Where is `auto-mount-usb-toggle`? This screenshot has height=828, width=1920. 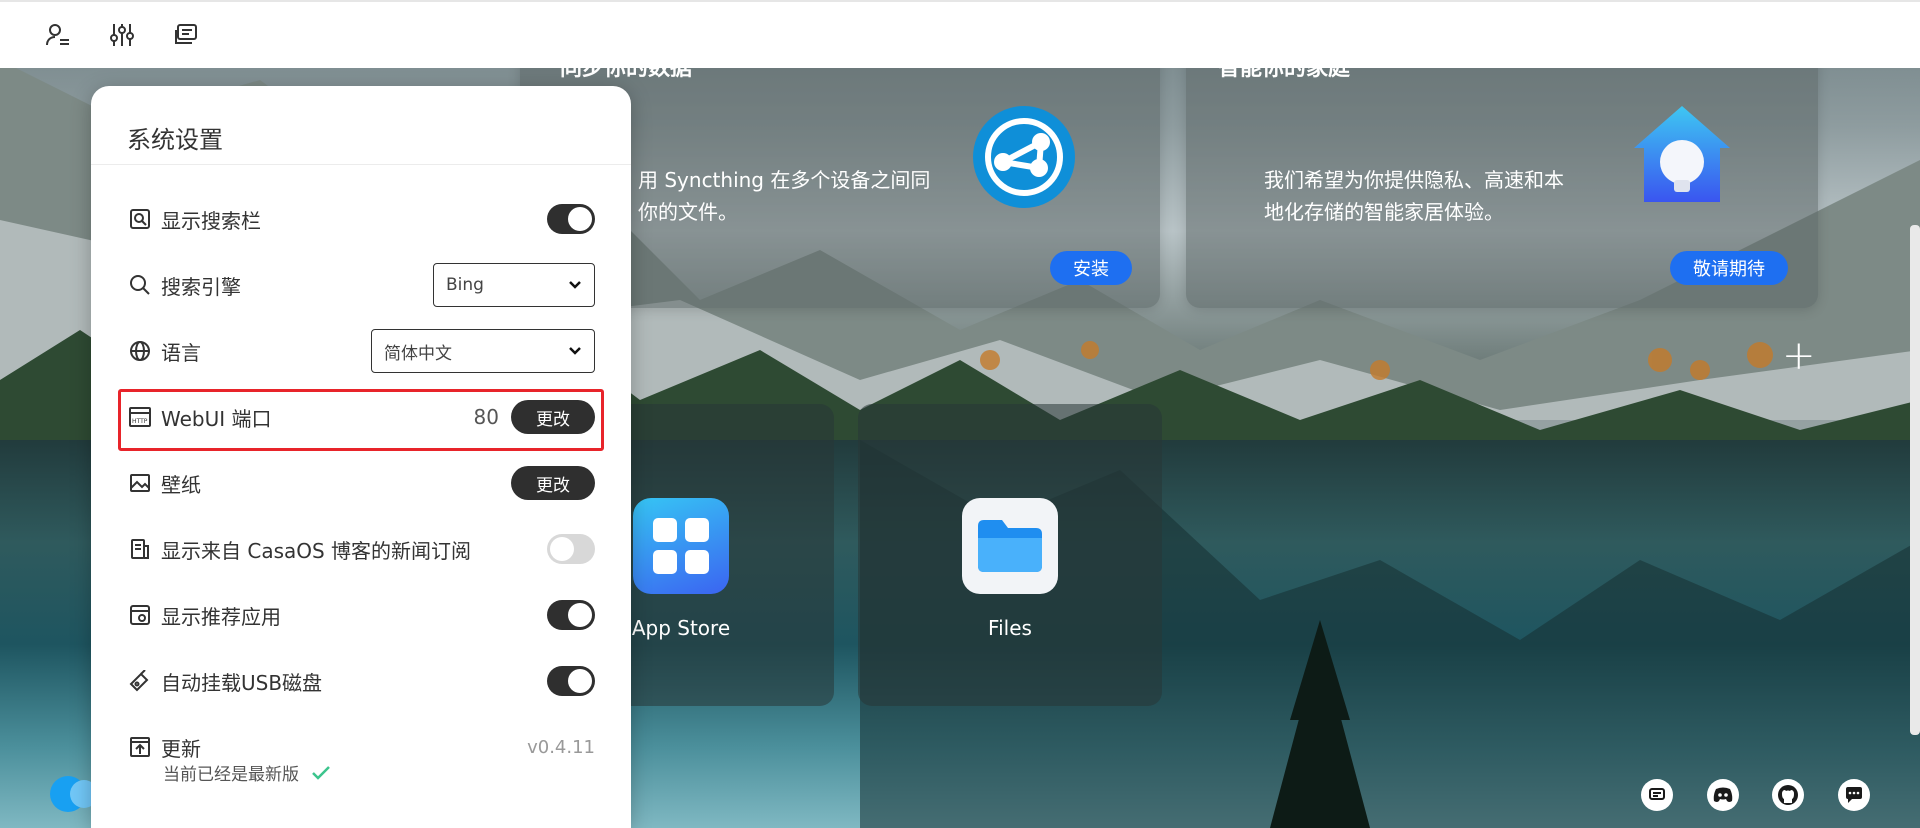 auto-mount-usb-toggle is located at coordinates (571, 681).